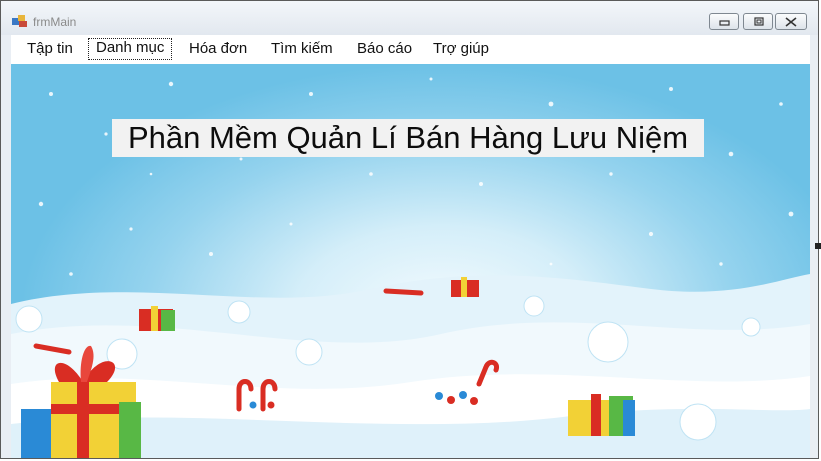 Image resolution: width=821 pixels, height=461 pixels. I want to click on maximize-button, so click(758, 21).